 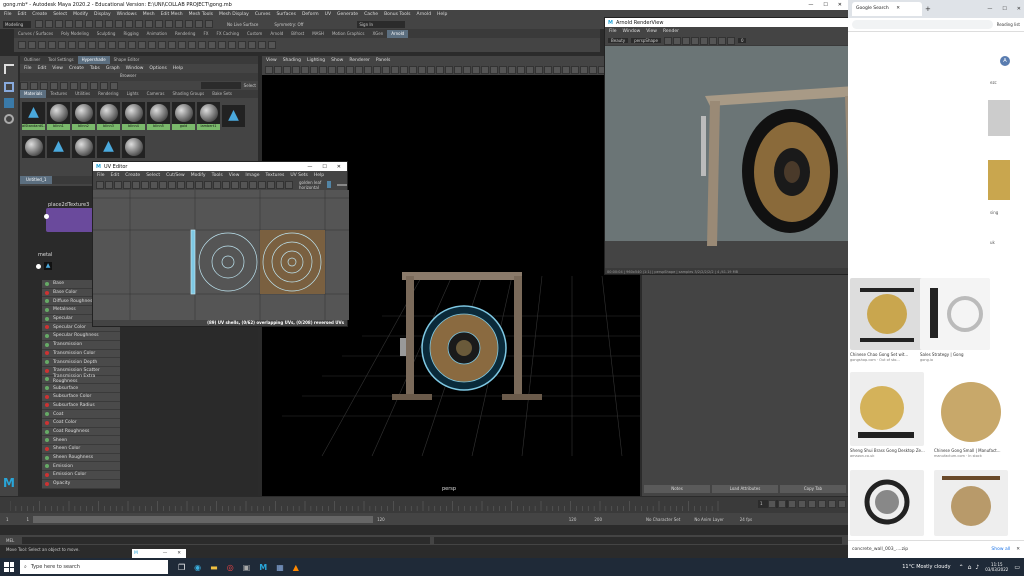 What do you see at coordinates (203, 519) in the screenshot?
I see `range-bar` at bounding box center [203, 519].